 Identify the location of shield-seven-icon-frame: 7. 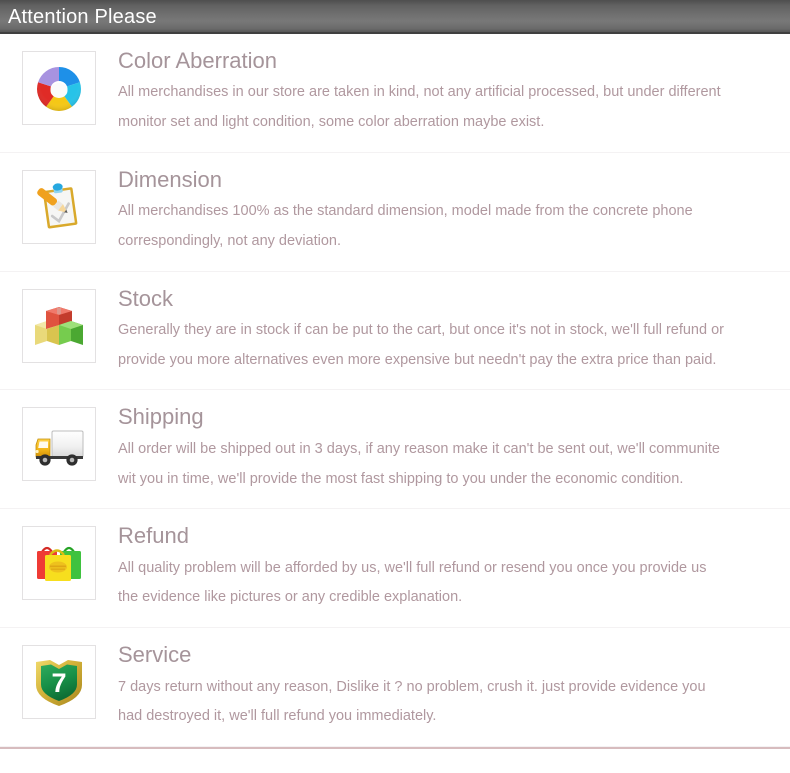
(59, 682).